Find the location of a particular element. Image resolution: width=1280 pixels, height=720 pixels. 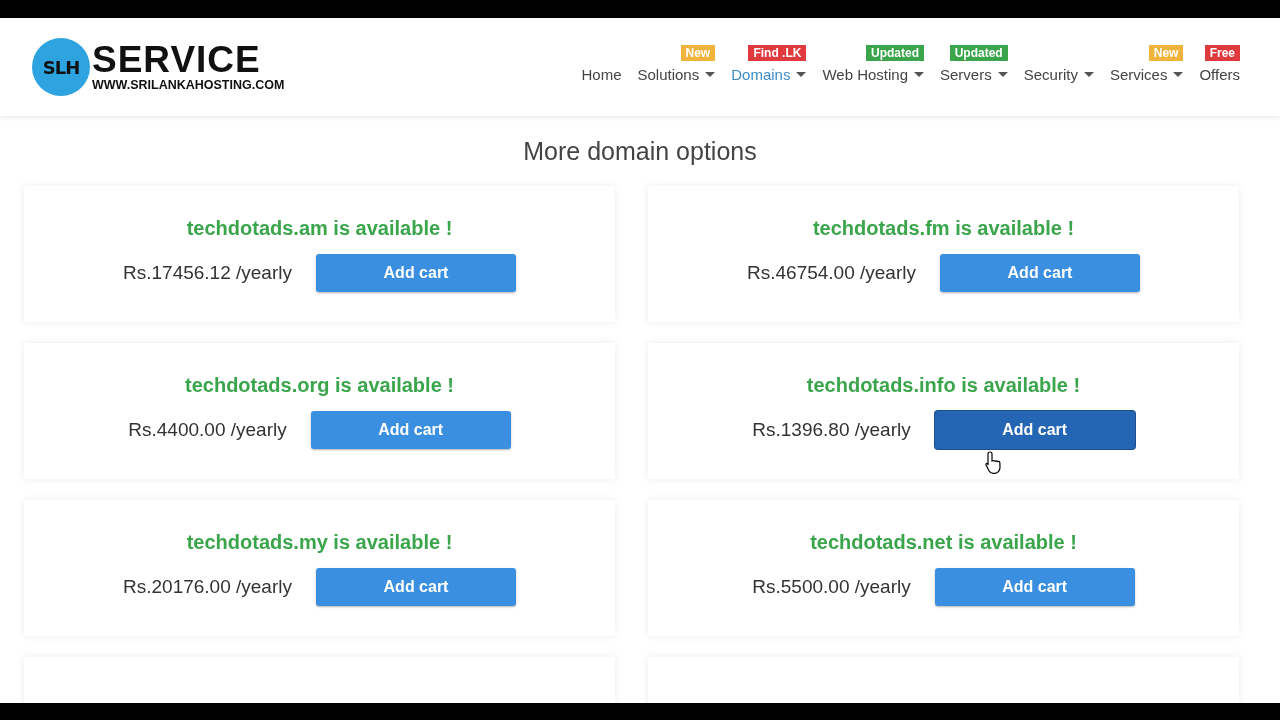

availability-text: techdotads.fm is available ! is located at coordinates (943, 228).